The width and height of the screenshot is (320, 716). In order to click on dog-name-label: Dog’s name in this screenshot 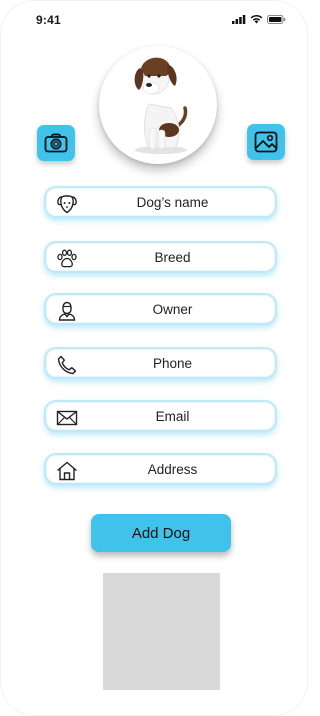, I will do `click(172, 202)`.